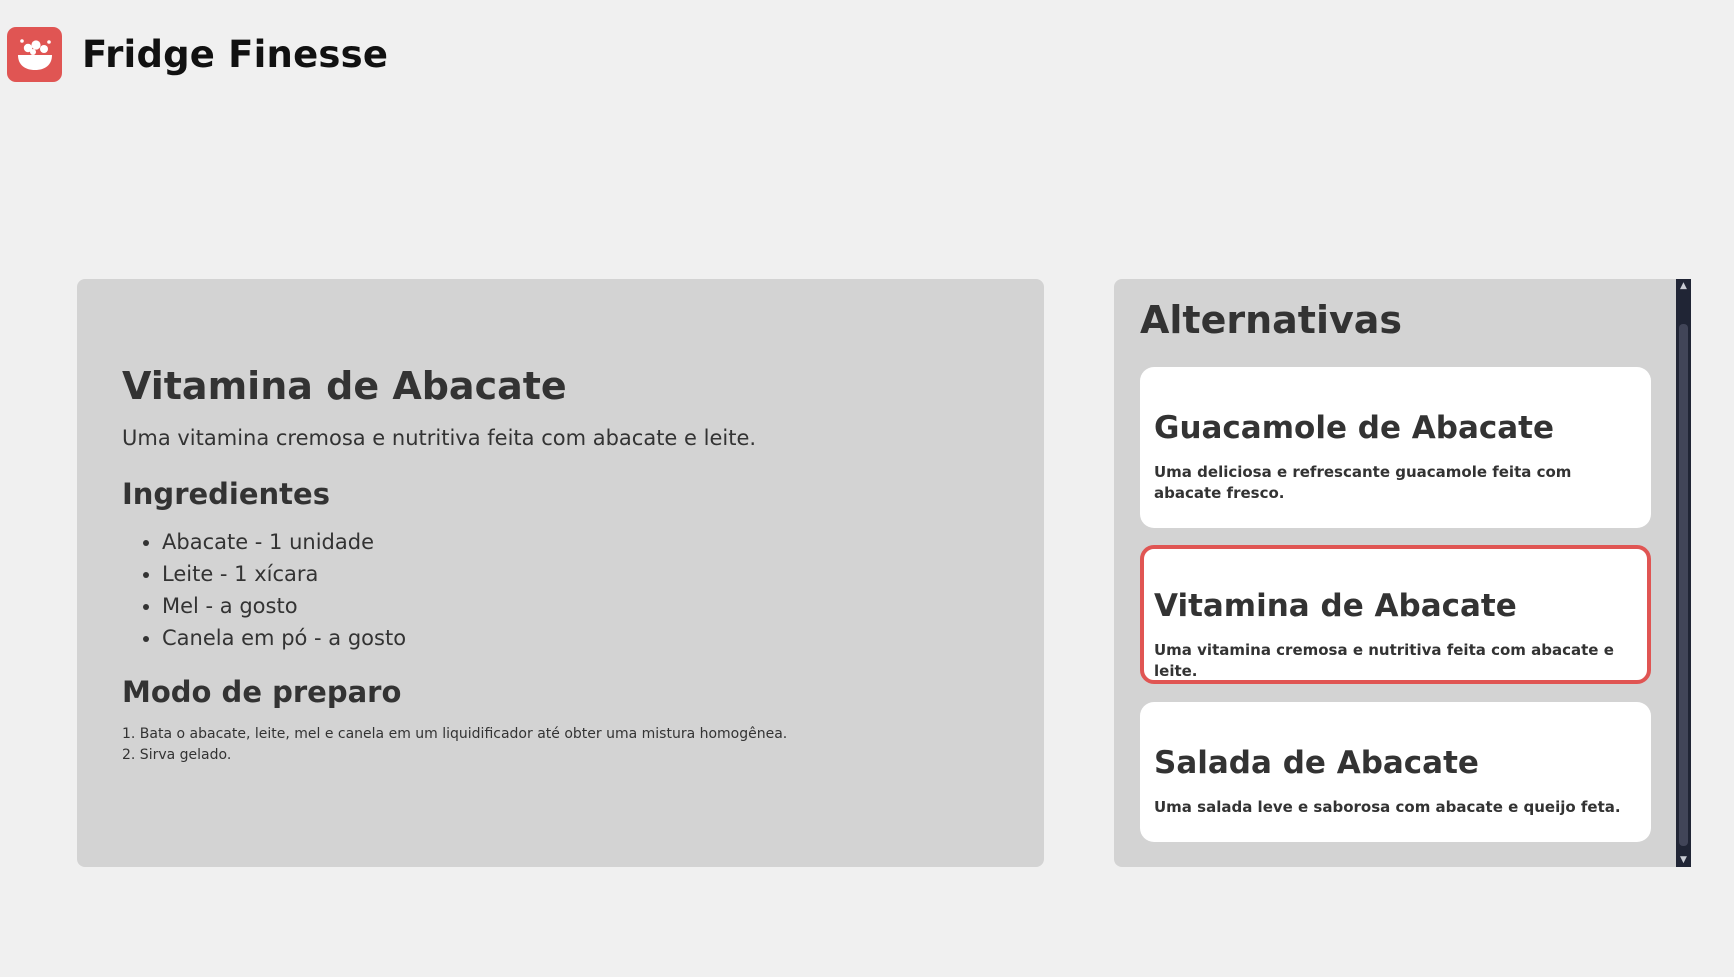 This screenshot has width=1734, height=977. I want to click on recipe-title: Vitamina de Abacate, so click(344, 386).